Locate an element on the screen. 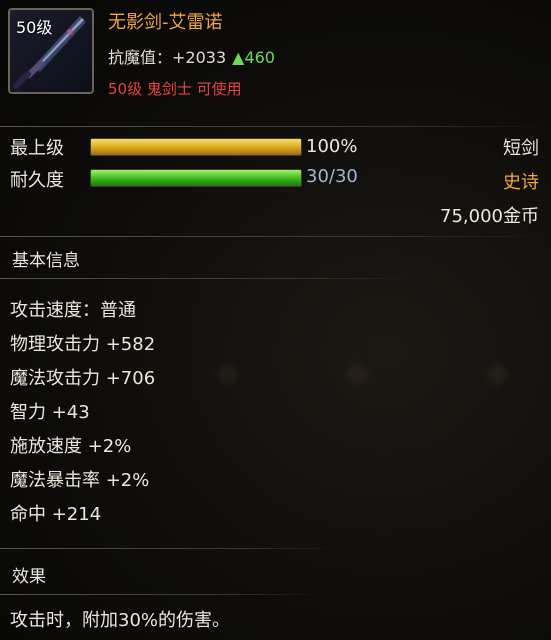 Image resolution: width=551 pixels, height=640 pixels. effect-text: 攻击时，附加30%的伤害。 is located at coordinates (120, 620).